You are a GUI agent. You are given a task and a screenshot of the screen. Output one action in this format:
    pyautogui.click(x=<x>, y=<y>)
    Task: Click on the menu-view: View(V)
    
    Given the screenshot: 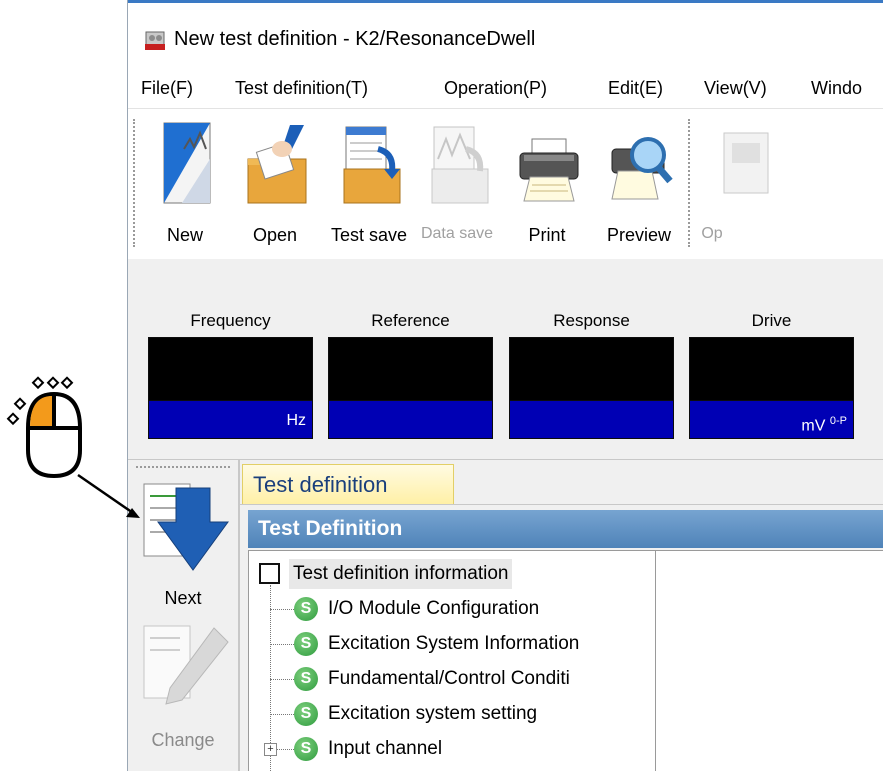 What is the action you would take?
    pyautogui.click(x=735, y=88)
    